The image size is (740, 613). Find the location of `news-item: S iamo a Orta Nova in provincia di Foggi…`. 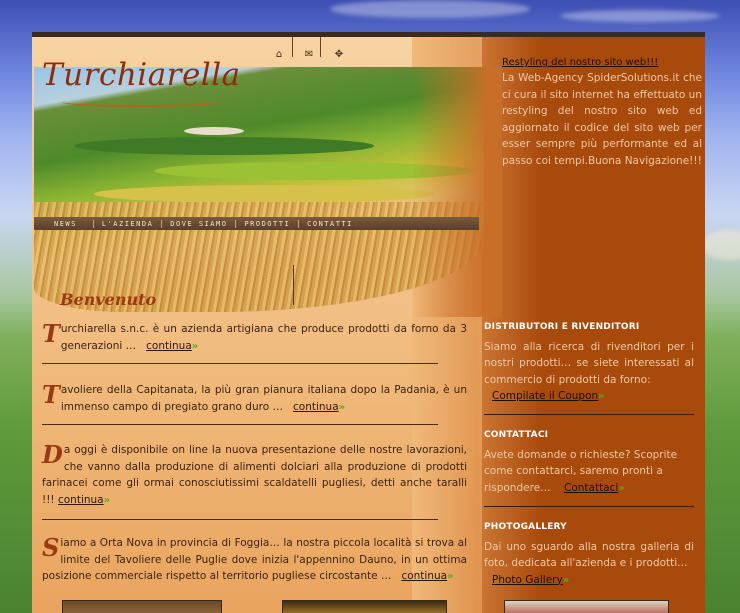

news-item: S iamo a Orta Nova in provincia di Foggi… is located at coordinates (254, 558).